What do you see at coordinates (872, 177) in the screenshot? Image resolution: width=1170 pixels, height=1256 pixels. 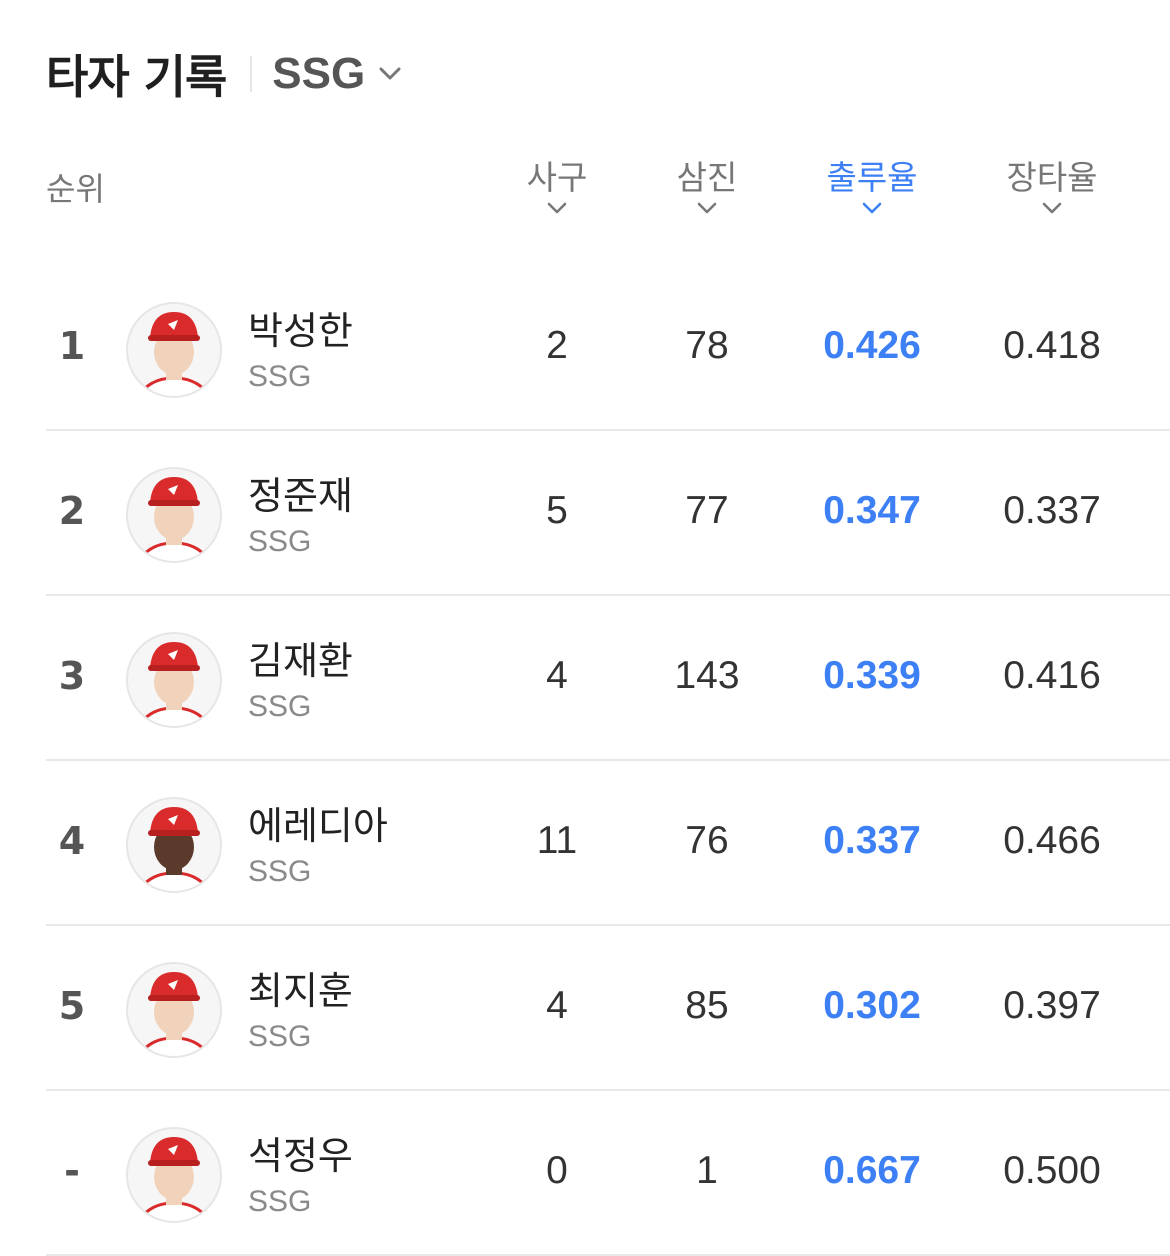 I see `obp-column-label: 출루율` at bounding box center [872, 177].